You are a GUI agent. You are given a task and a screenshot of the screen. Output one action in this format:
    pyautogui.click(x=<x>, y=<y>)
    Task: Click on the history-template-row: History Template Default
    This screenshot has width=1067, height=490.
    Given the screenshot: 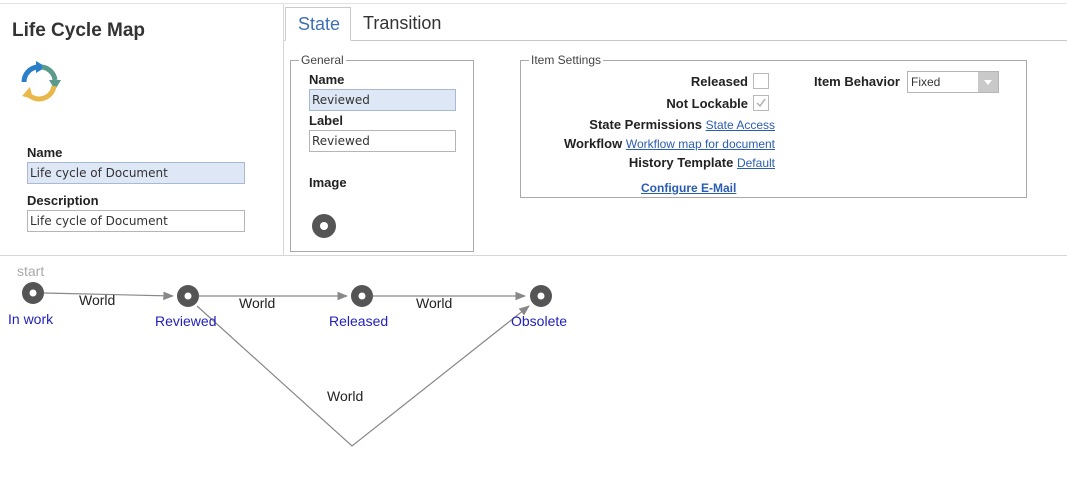 What is the action you would take?
    pyautogui.click(x=702, y=162)
    